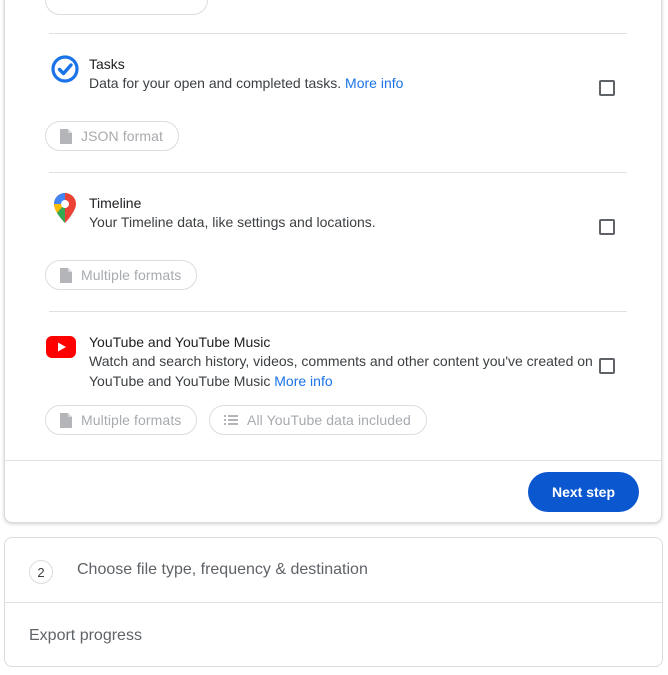  Describe the element at coordinates (107, 64) in the screenshot. I see `service-title-tasks: Tasks` at that location.